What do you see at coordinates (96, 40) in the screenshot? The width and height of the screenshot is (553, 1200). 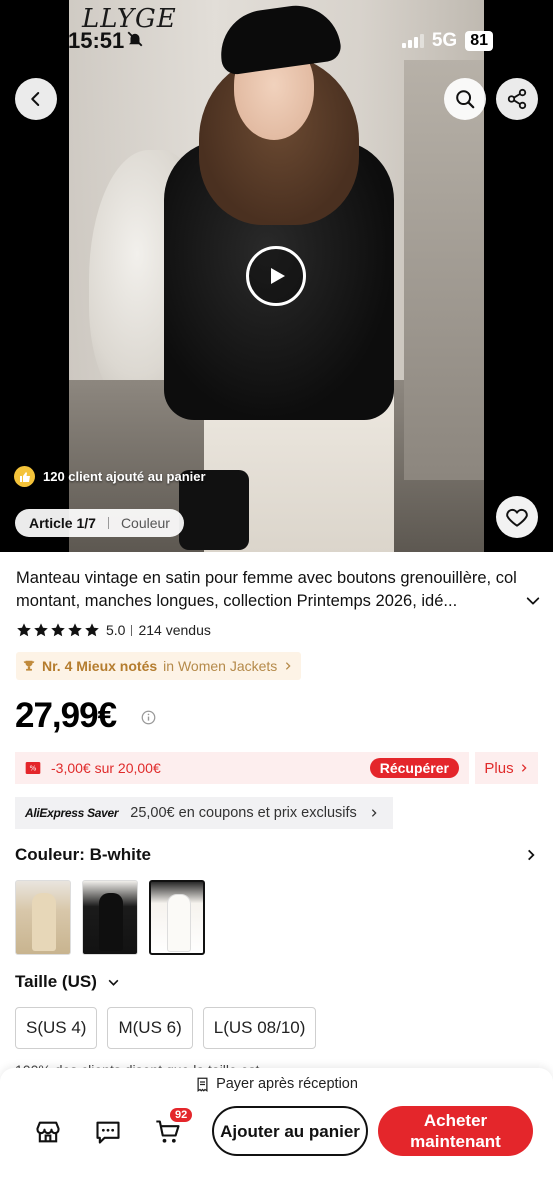 I see `status-time: 15:51` at bounding box center [96, 40].